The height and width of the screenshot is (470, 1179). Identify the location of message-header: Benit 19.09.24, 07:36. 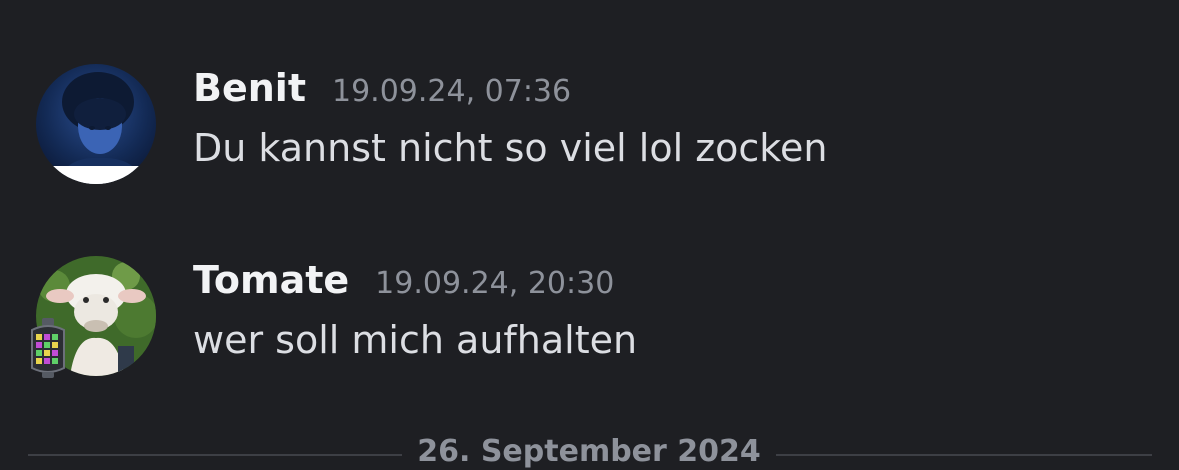
(382, 90).